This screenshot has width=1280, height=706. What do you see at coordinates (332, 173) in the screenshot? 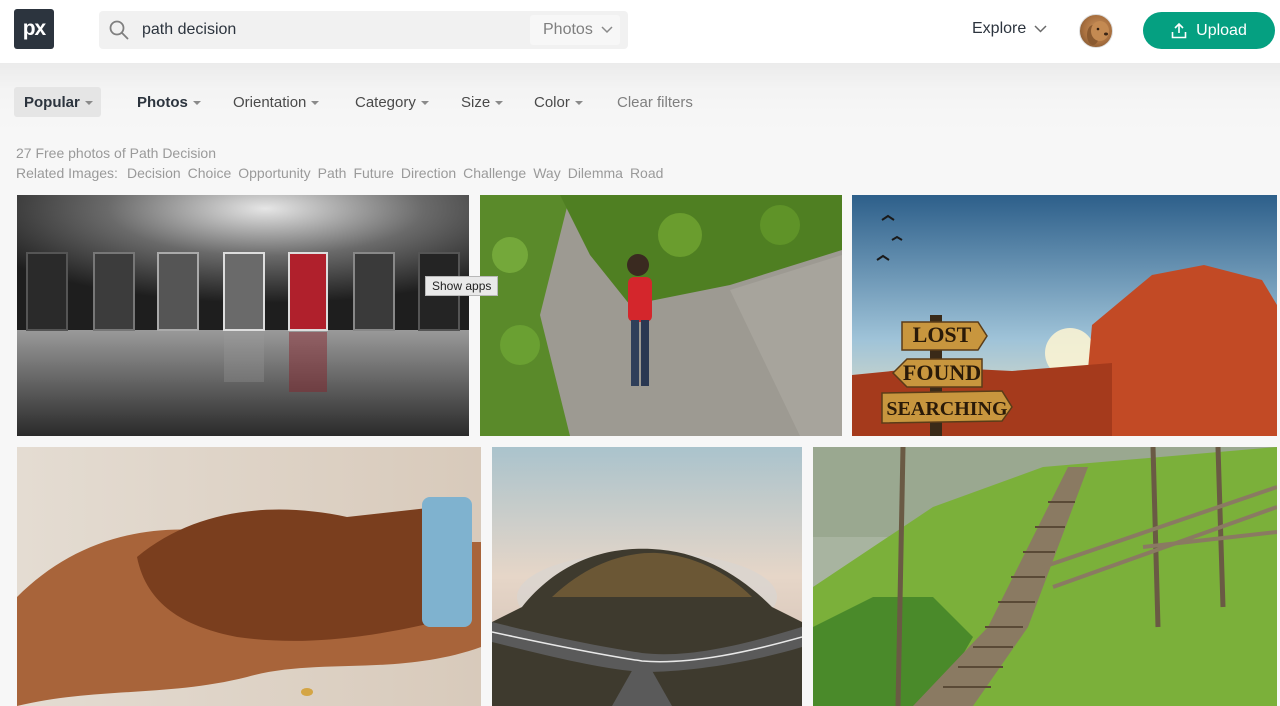
I see `related-tag: Path` at bounding box center [332, 173].